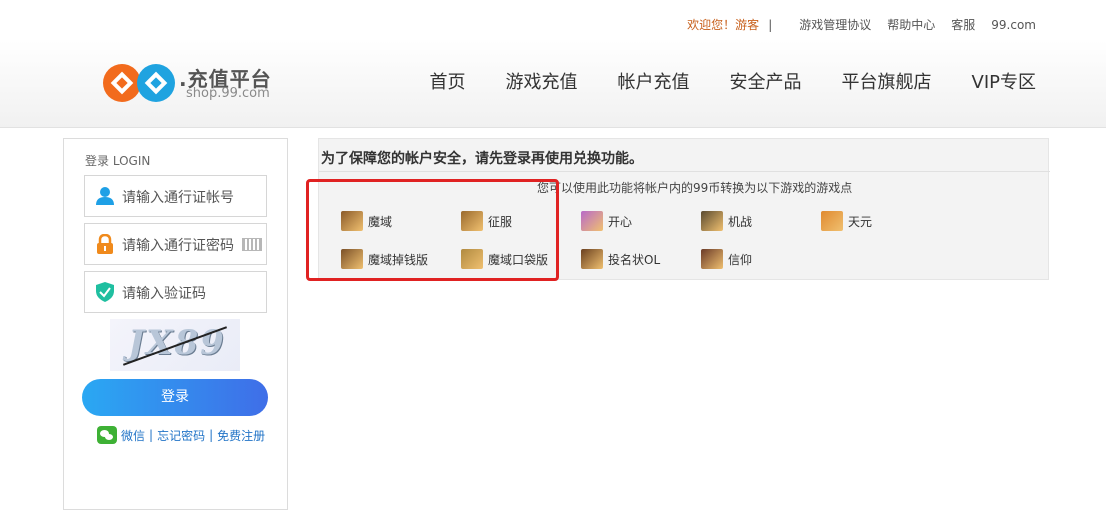 This screenshot has width=1106, height=521. I want to click on password-placeholder: 请输入通行证密码, so click(178, 246).